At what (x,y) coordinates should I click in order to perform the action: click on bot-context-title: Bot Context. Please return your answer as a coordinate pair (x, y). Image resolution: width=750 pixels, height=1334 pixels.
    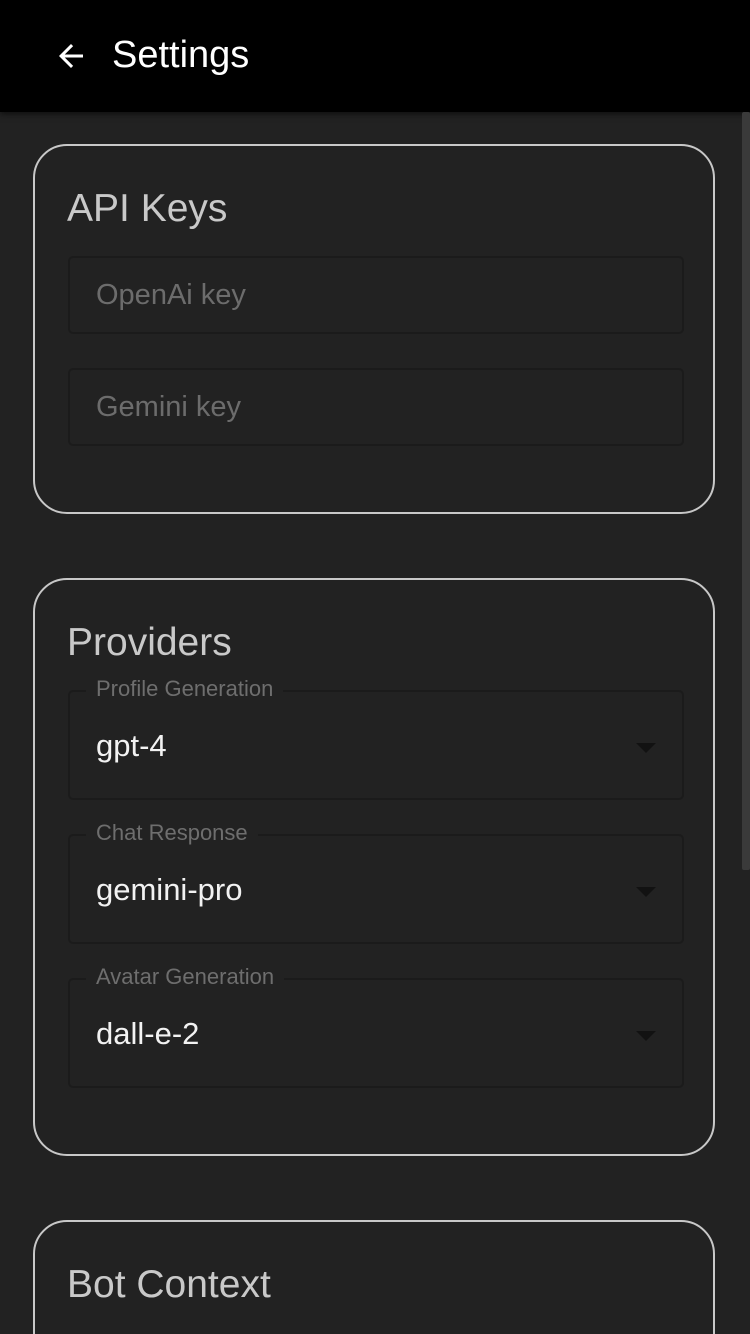
    Looking at the image, I should click on (169, 1284).